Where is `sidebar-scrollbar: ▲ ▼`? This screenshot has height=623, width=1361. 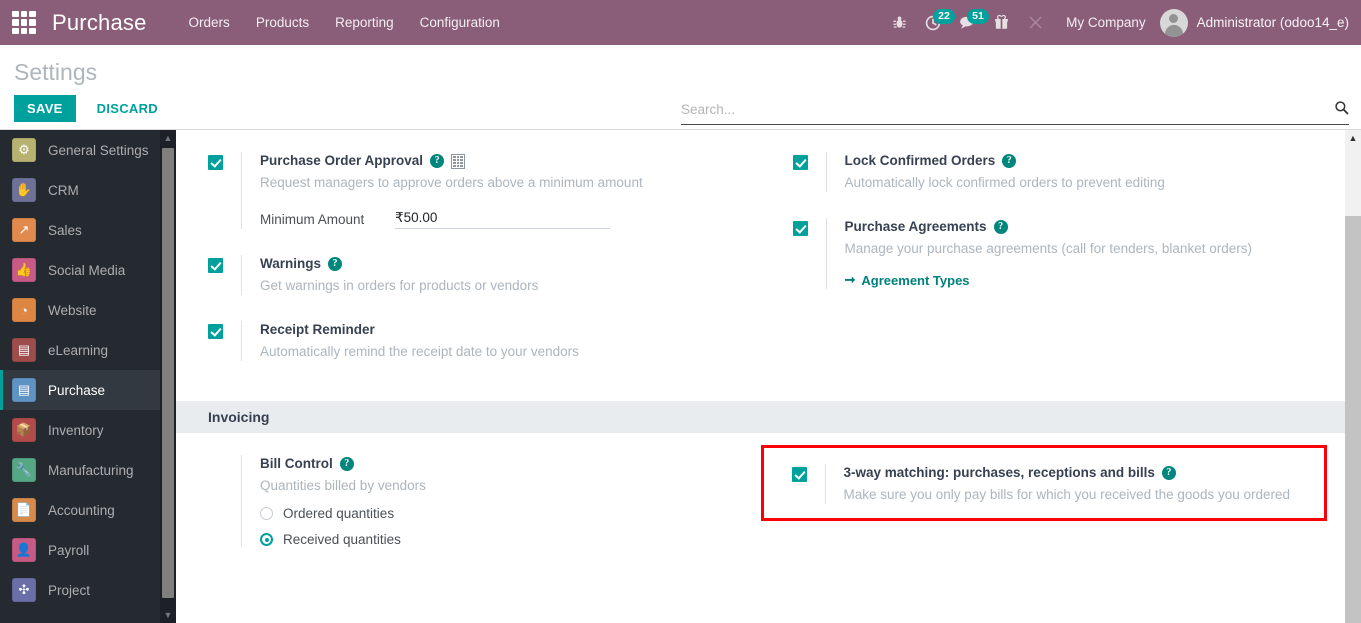
sidebar-scrollbar: ▲ ▼ is located at coordinates (168, 376).